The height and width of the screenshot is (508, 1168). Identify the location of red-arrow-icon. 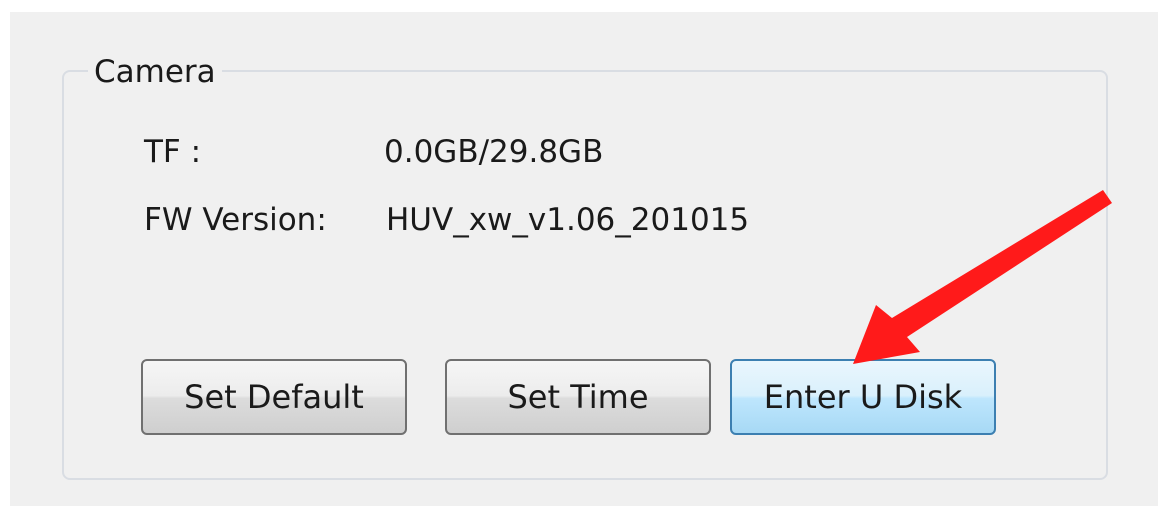
(982, 277).